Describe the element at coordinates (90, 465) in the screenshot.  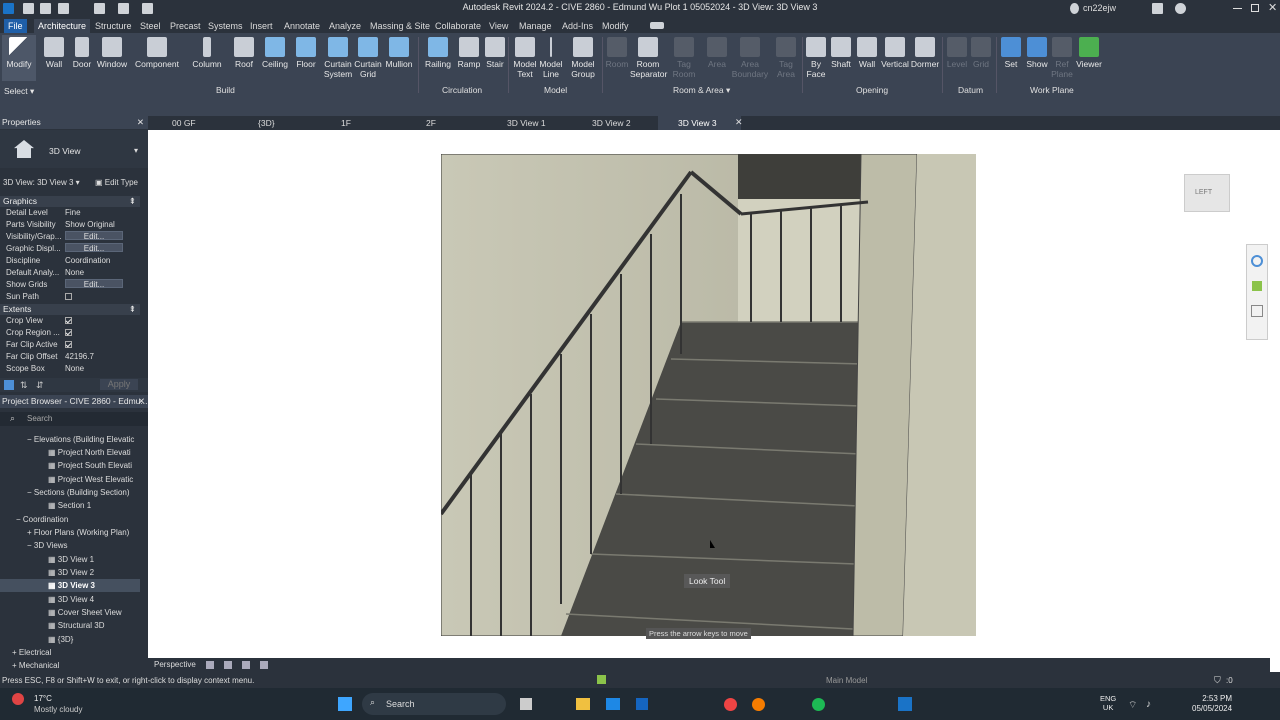
I see `tree-view-item: ▦ Project South Elevati` at that location.